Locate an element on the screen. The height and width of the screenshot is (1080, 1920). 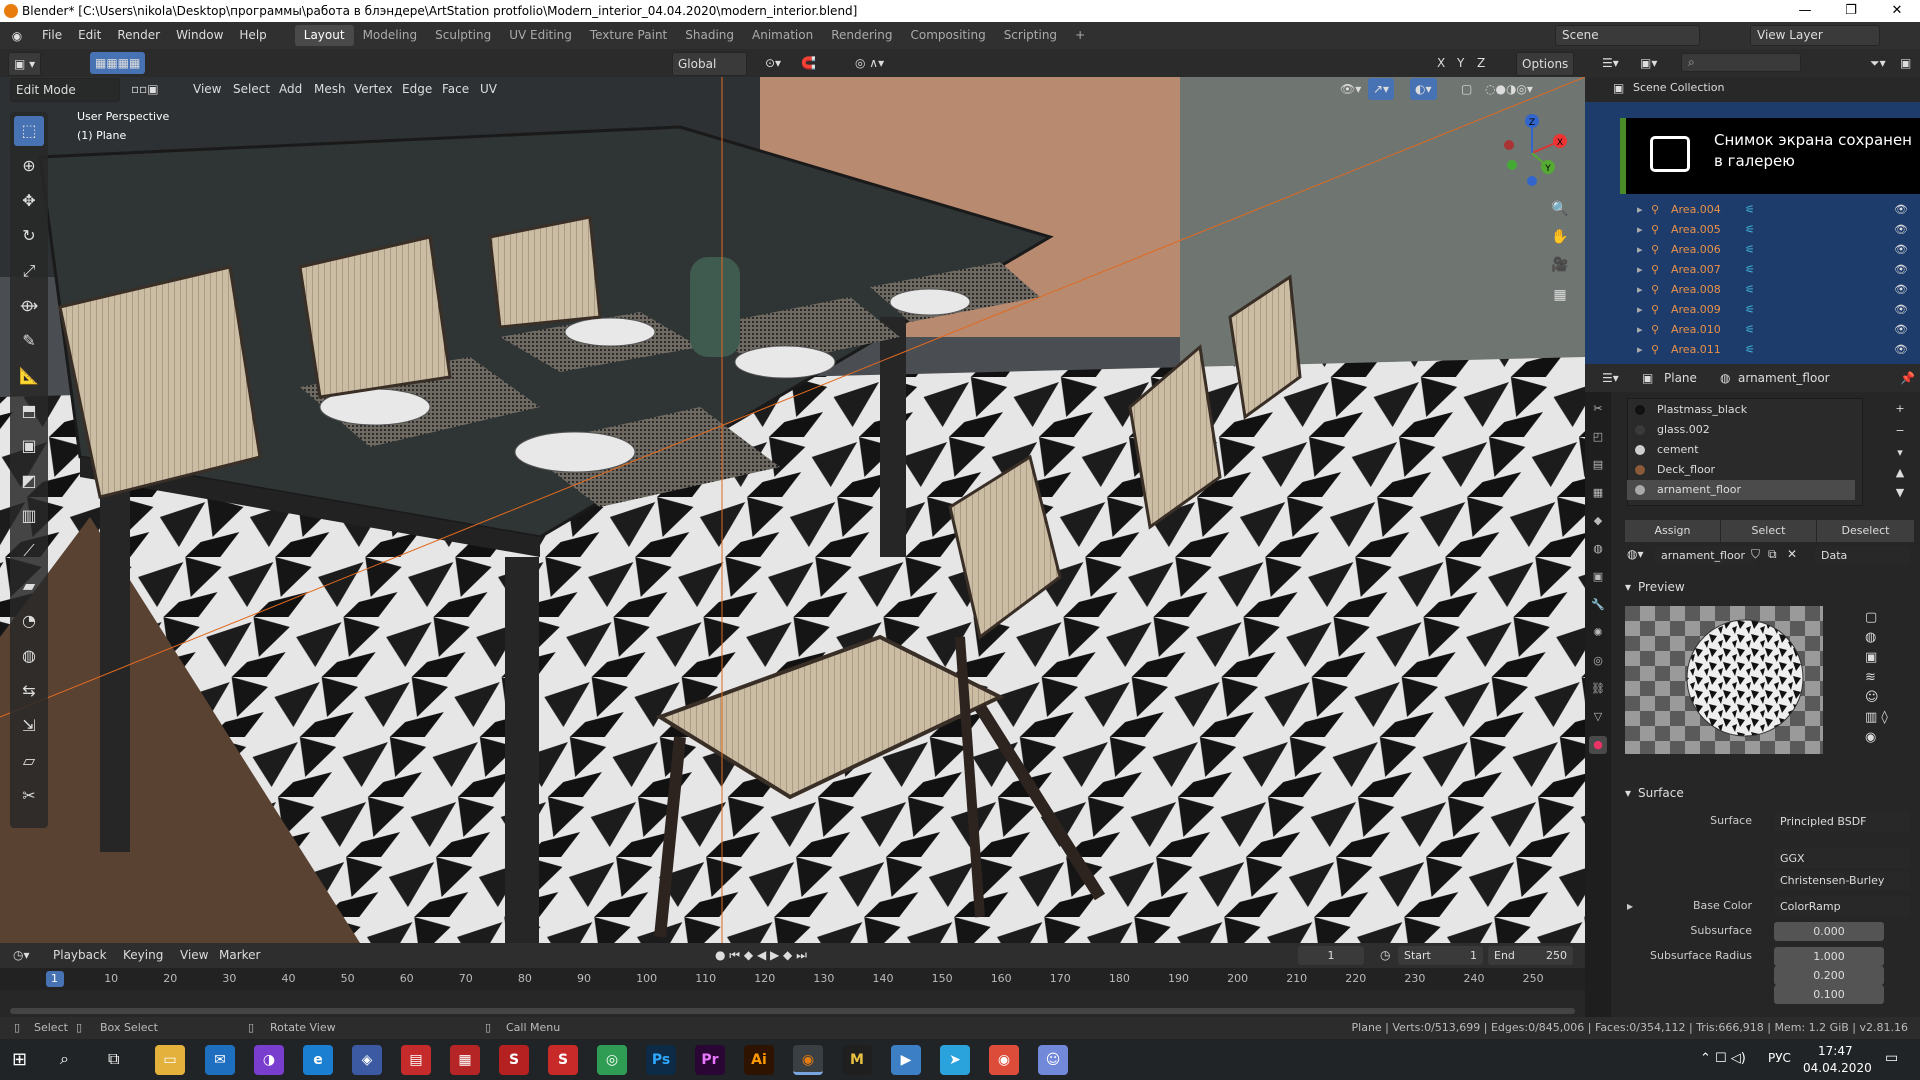
subsurface-radius-y: 0.200 is located at coordinates (1829, 975).